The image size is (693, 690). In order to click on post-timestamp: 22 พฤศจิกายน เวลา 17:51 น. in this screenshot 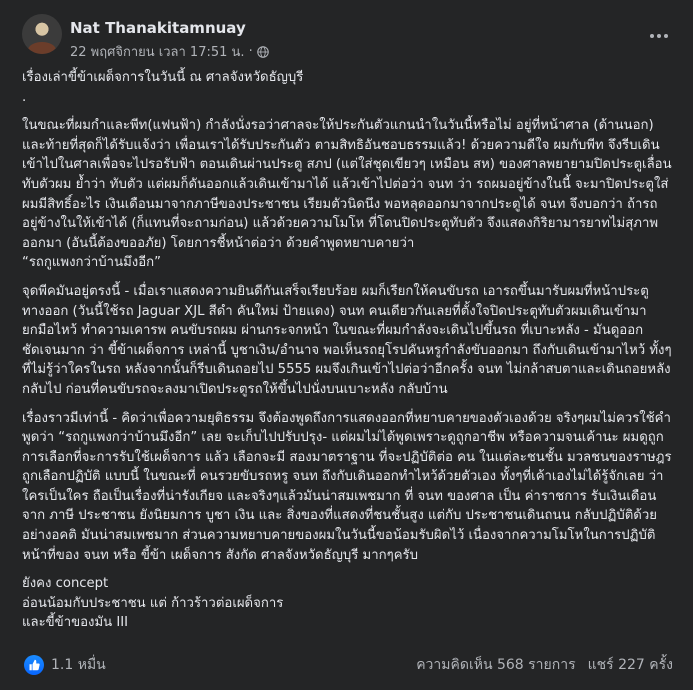, I will do `click(157, 51)`.